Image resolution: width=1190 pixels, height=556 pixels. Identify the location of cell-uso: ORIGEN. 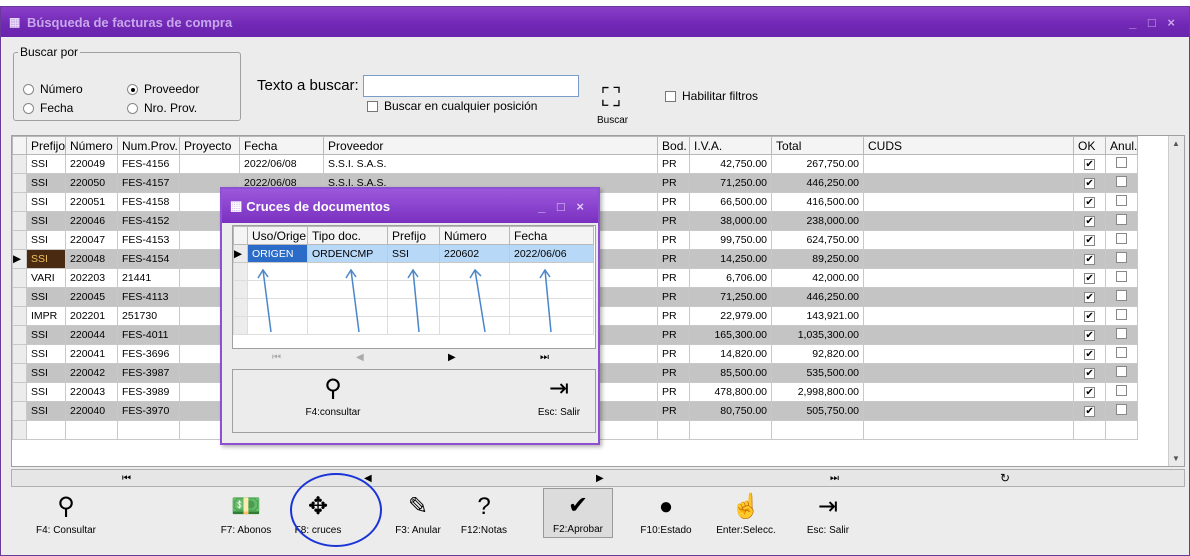
(277, 253).